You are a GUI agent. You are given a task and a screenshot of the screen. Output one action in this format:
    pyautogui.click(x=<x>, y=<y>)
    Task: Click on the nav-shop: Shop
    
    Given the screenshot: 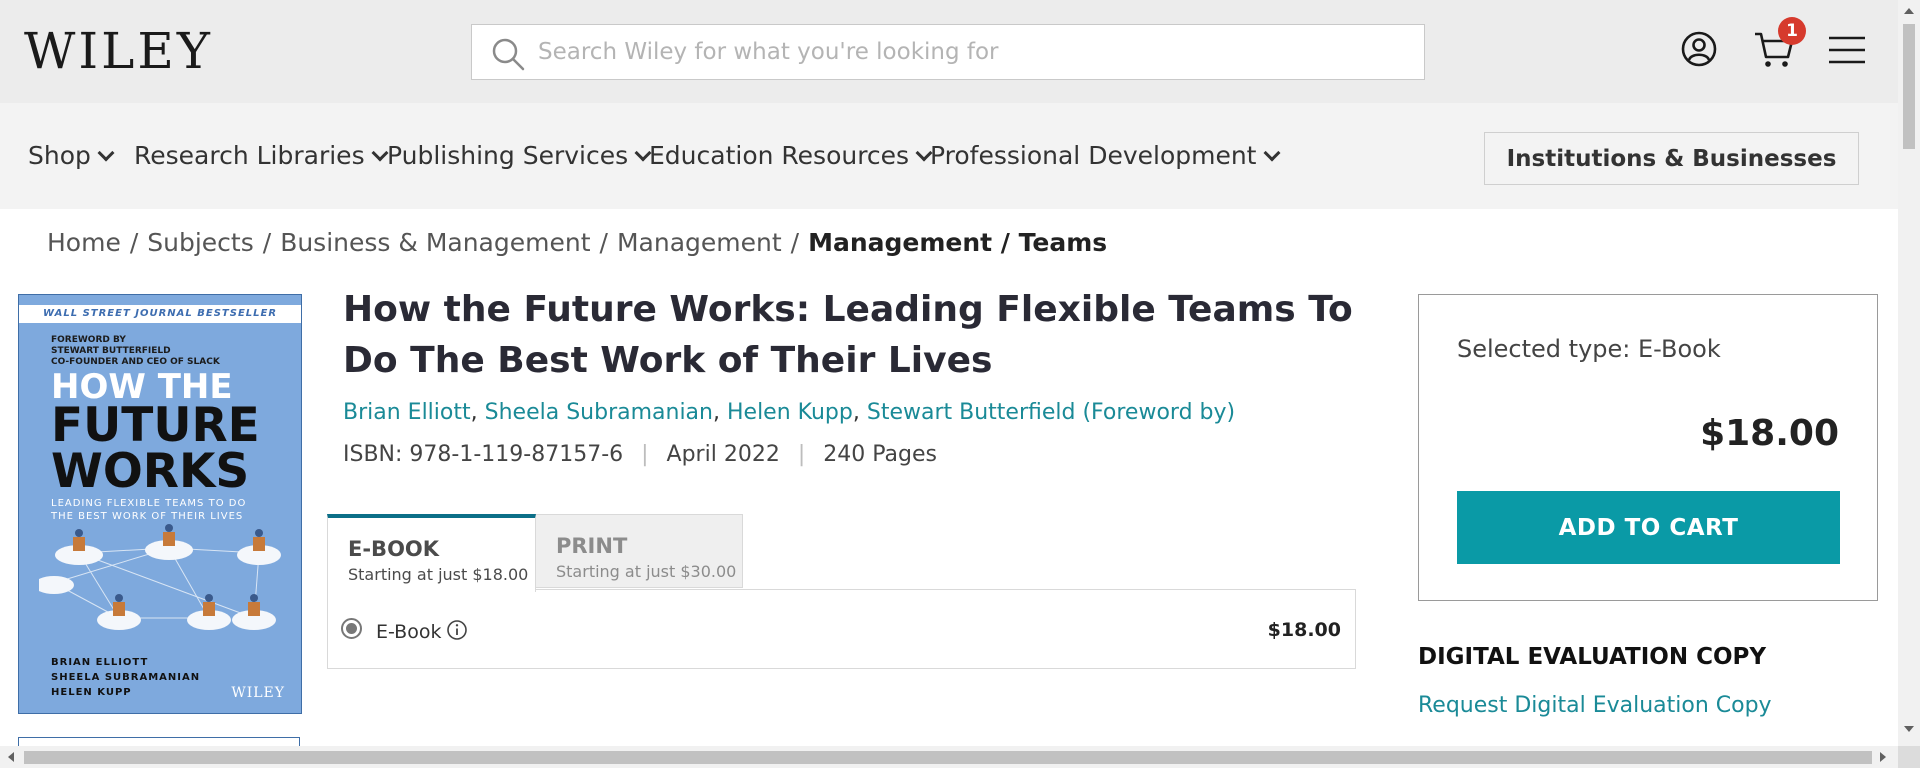 What is the action you would take?
    pyautogui.click(x=71, y=155)
    